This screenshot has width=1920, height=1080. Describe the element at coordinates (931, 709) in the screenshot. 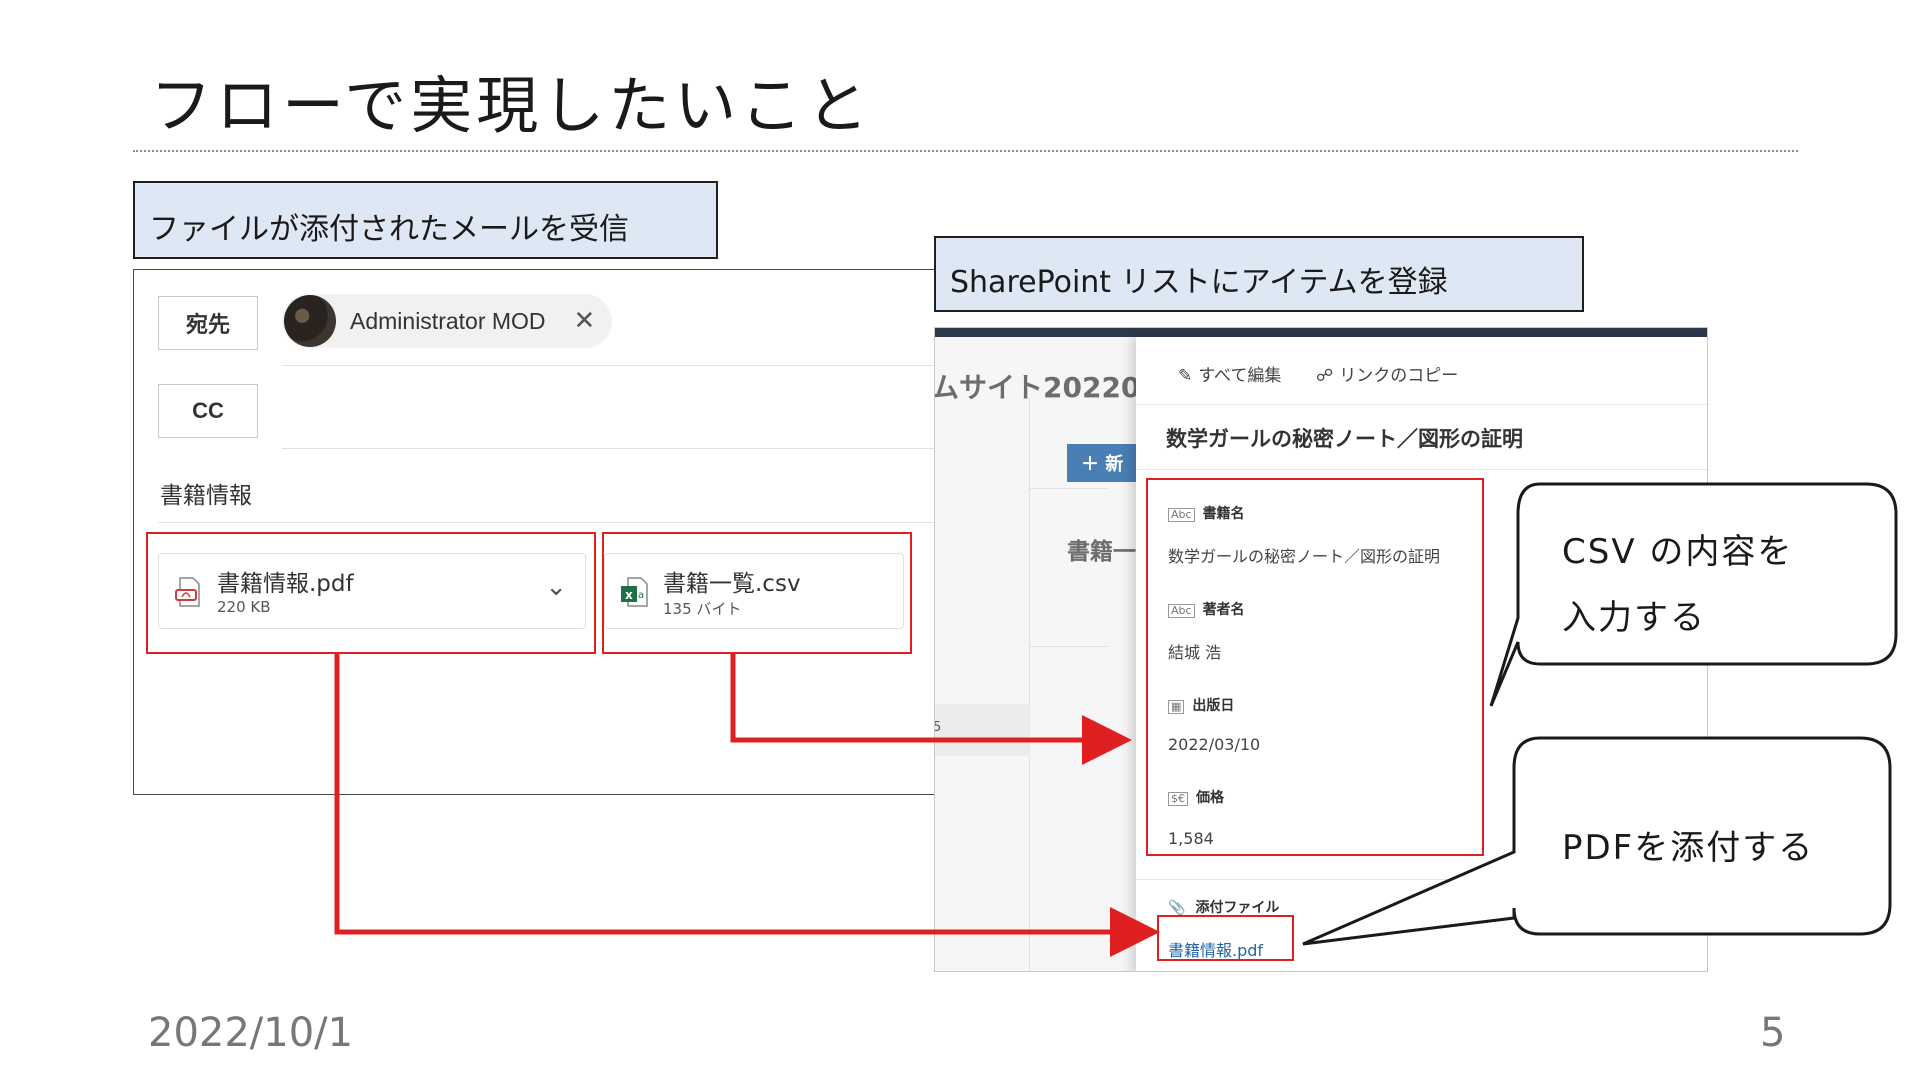

I see `csv-flow-arrow` at that location.